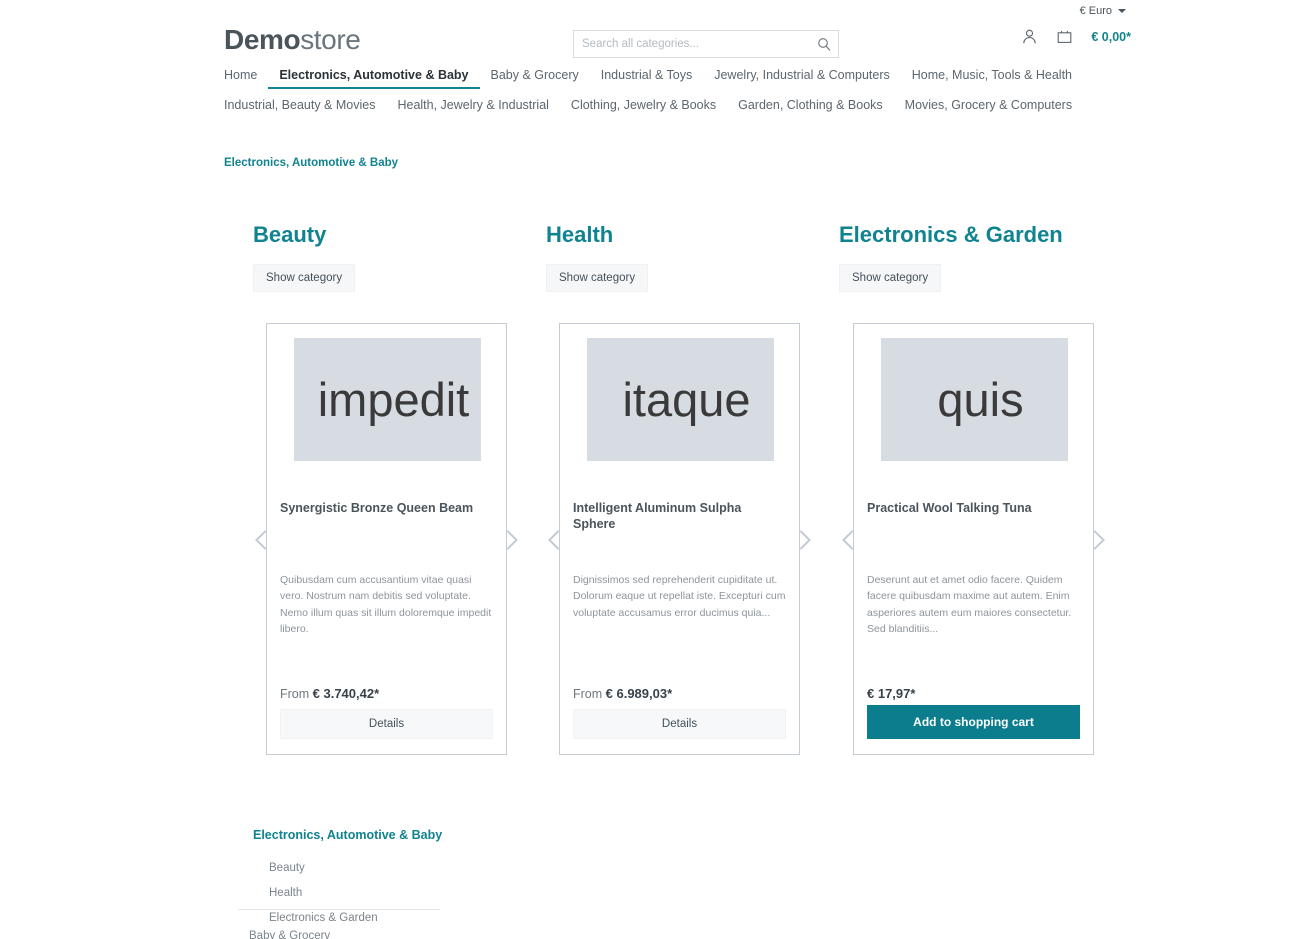 This screenshot has width=1316, height=939. What do you see at coordinates (992, 78) in the screenshot?
I see `nav-item-home-music-tools-health: Home, Music, Tools & Health` at bounding box center [992, 78].